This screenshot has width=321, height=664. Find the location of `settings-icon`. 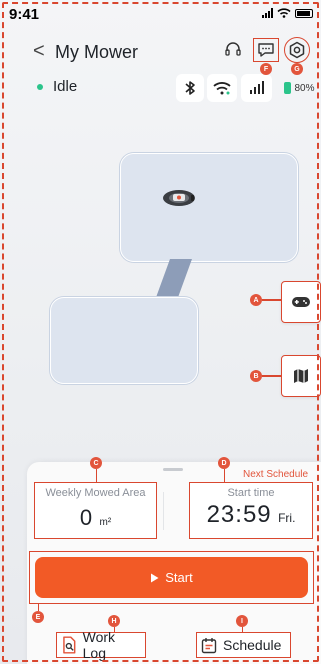

settings-icon is located at coordinates (297, 50).